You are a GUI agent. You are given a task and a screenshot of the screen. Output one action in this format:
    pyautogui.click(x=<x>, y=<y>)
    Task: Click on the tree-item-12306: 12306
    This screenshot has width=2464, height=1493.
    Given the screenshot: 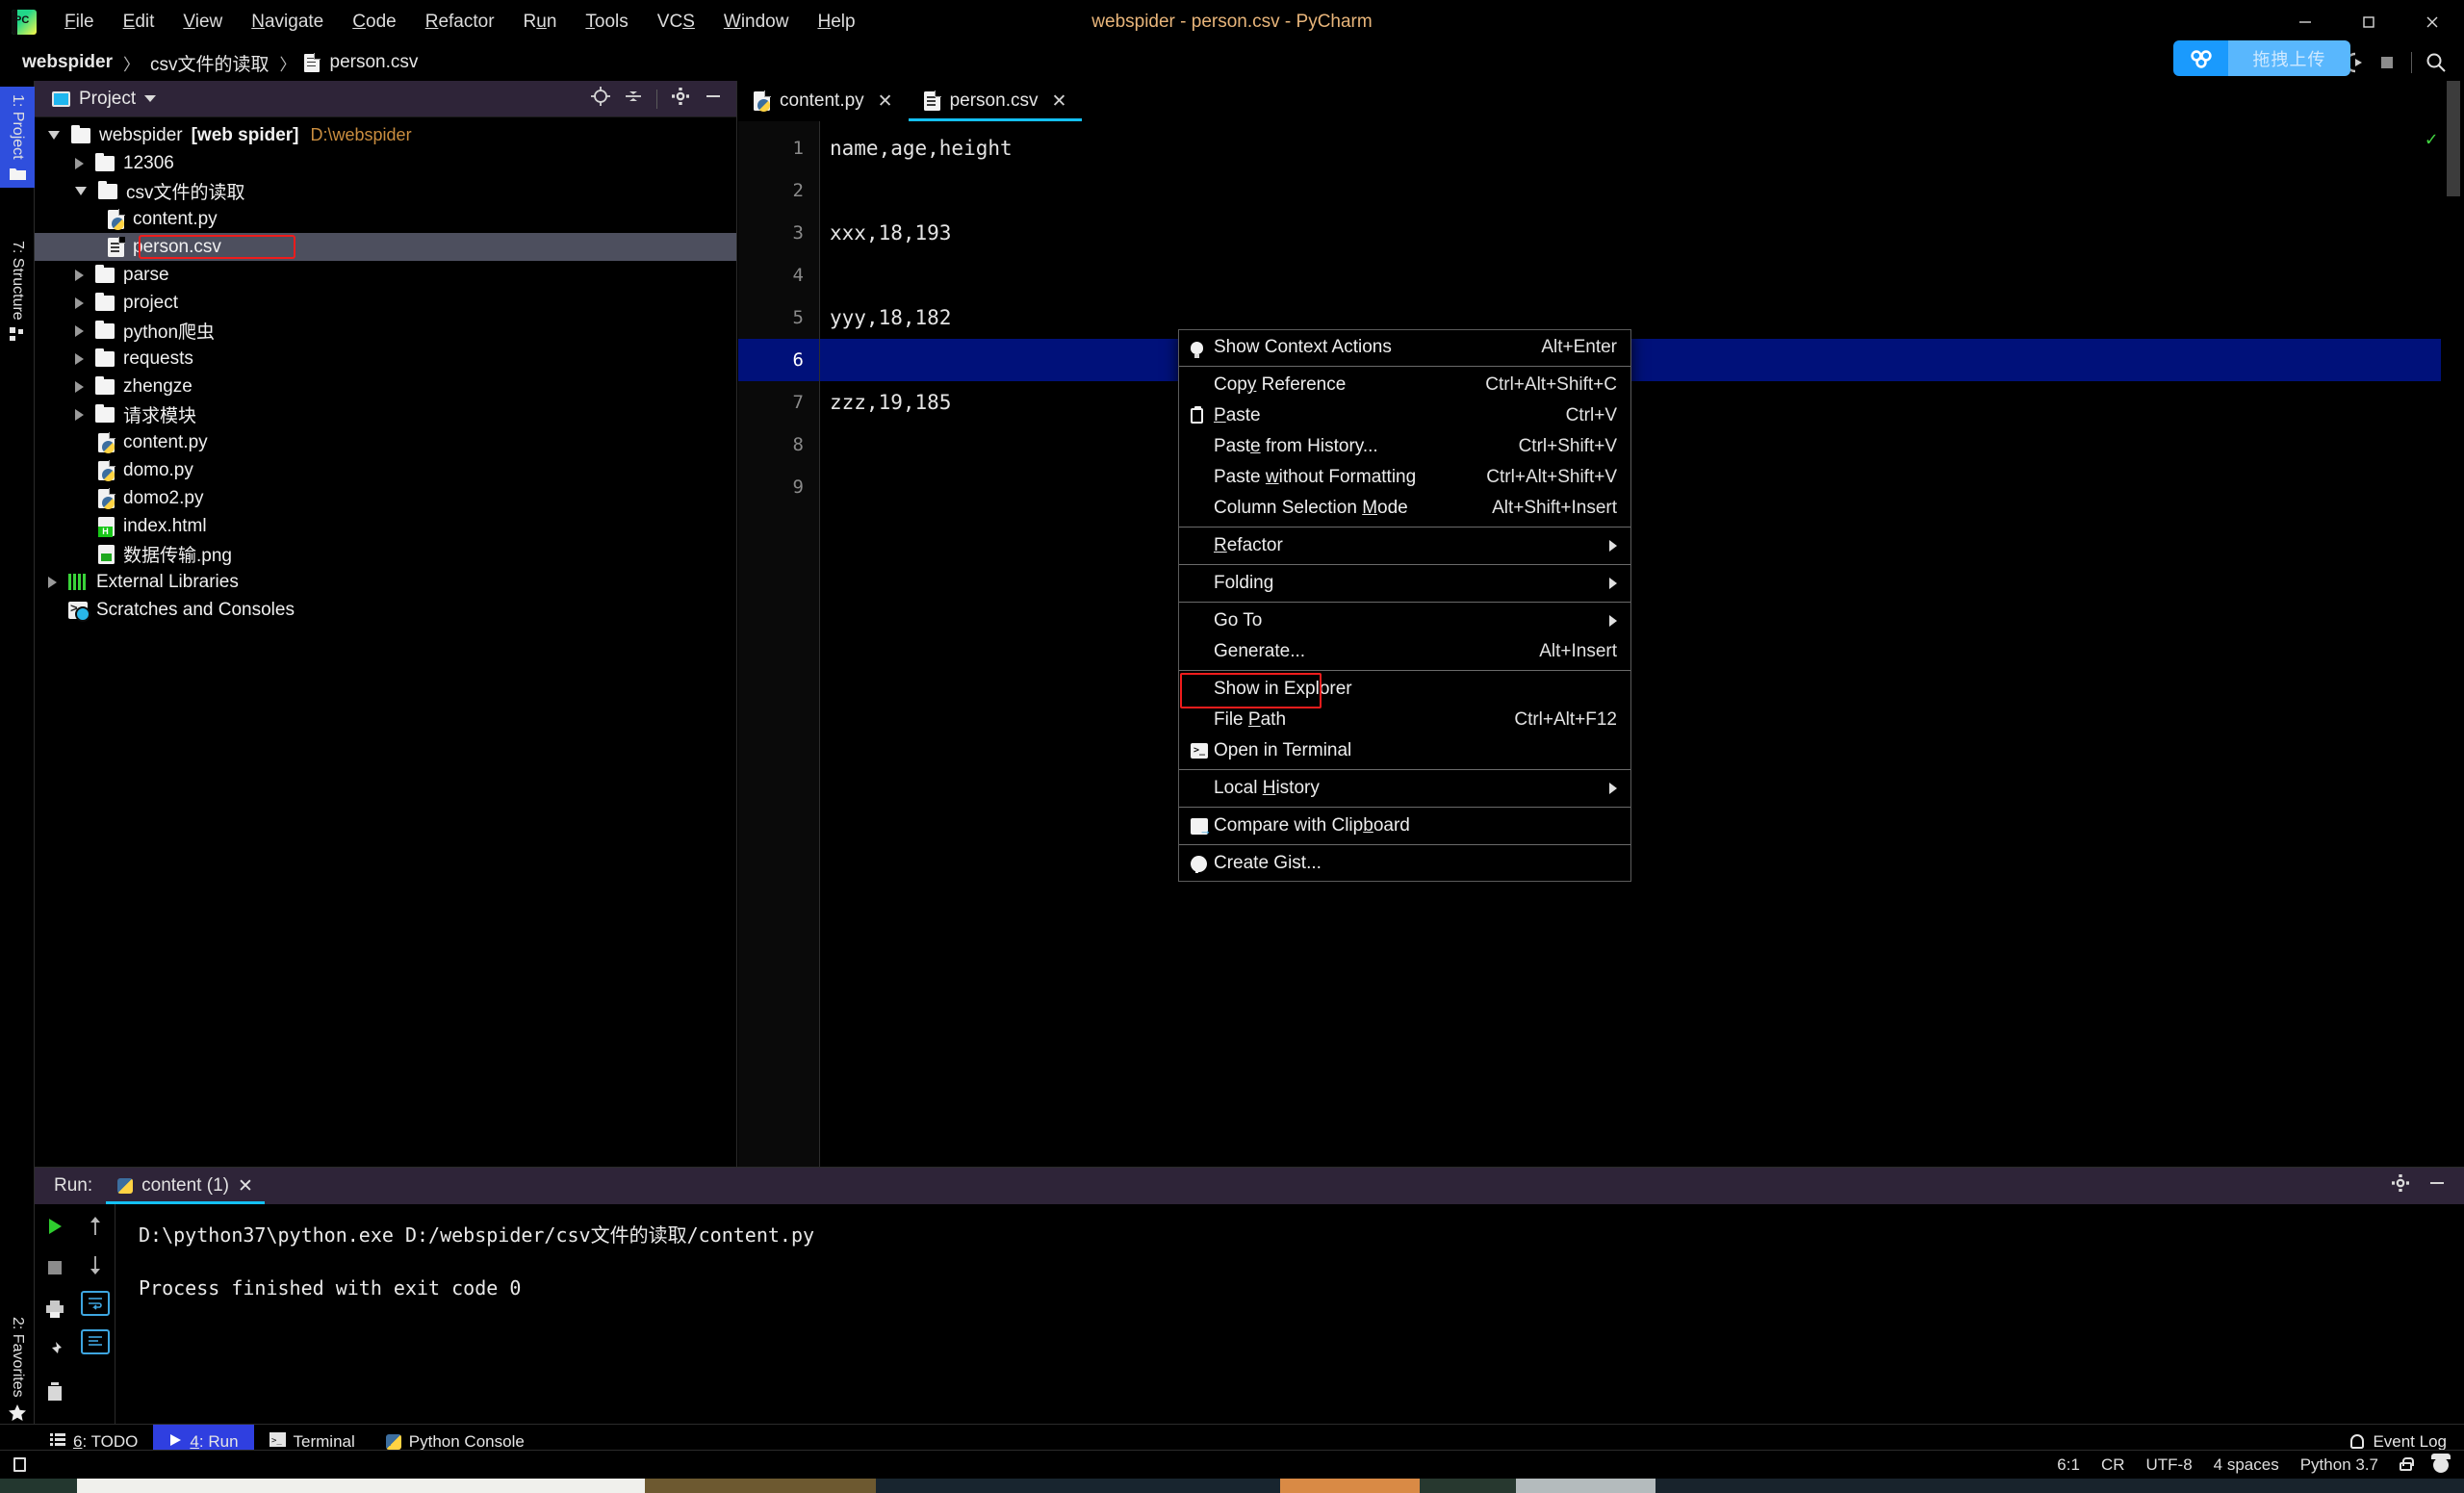 What is the action you would take?
    pyautogui.click(x=385, y=163)
    